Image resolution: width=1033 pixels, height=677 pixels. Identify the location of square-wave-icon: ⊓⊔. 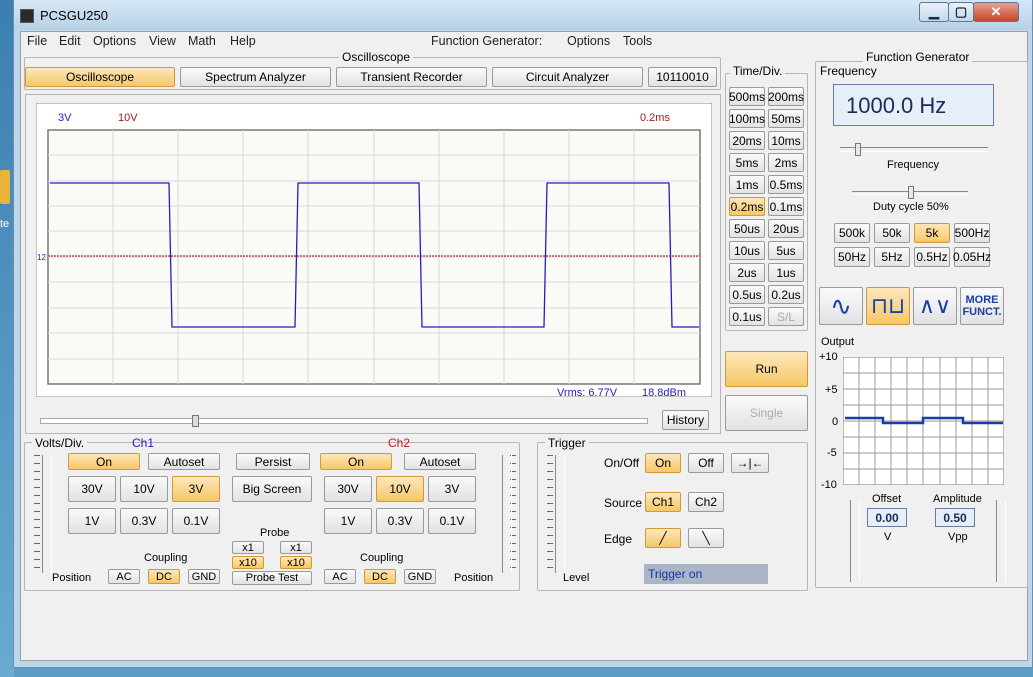
(888, 306).